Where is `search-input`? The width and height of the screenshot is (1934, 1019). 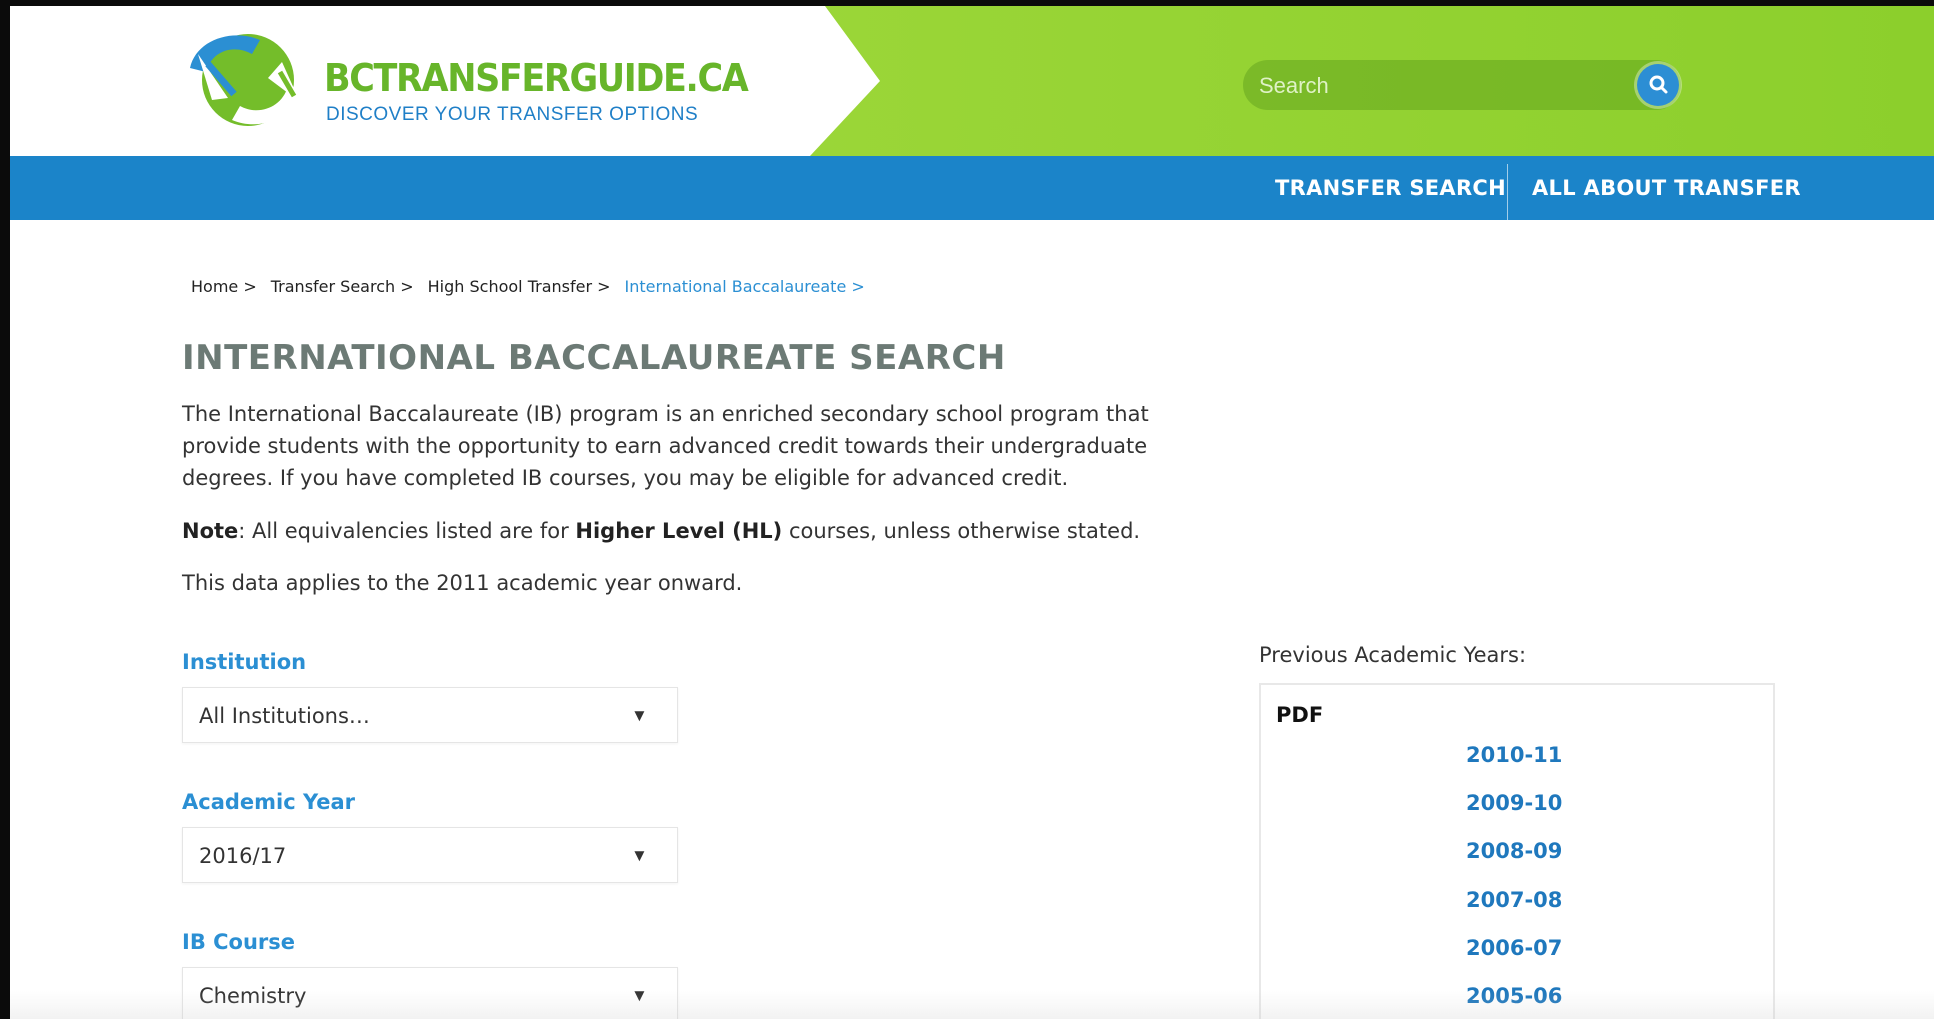 search-input is located at coordinates (1439, 86).